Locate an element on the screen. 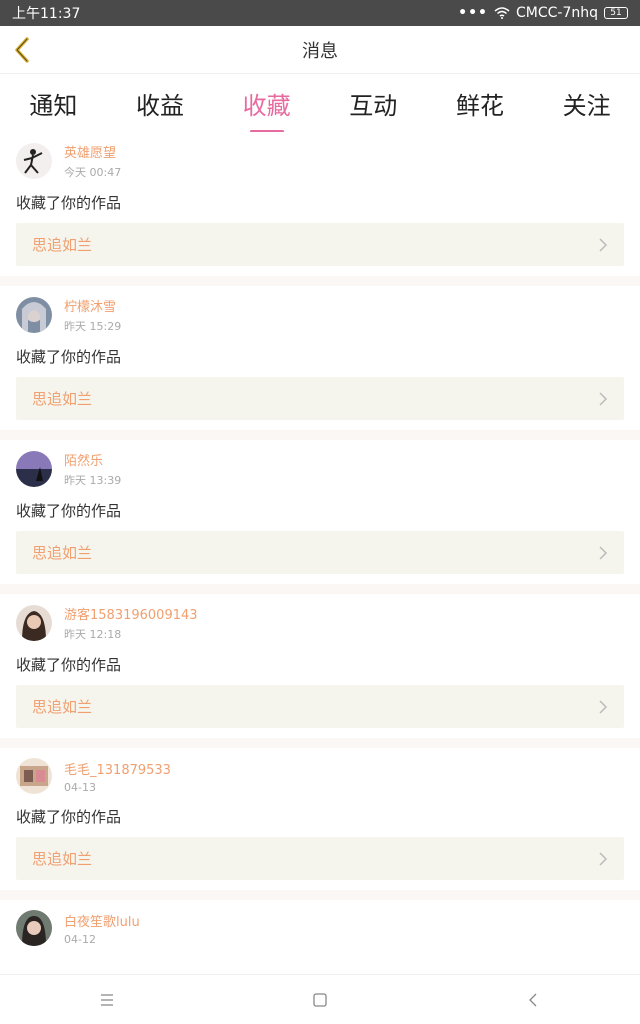 Image resolution: width=640 pixels, height=1024 pixels. back-chevron-icon is located at coordinates (22, 50).